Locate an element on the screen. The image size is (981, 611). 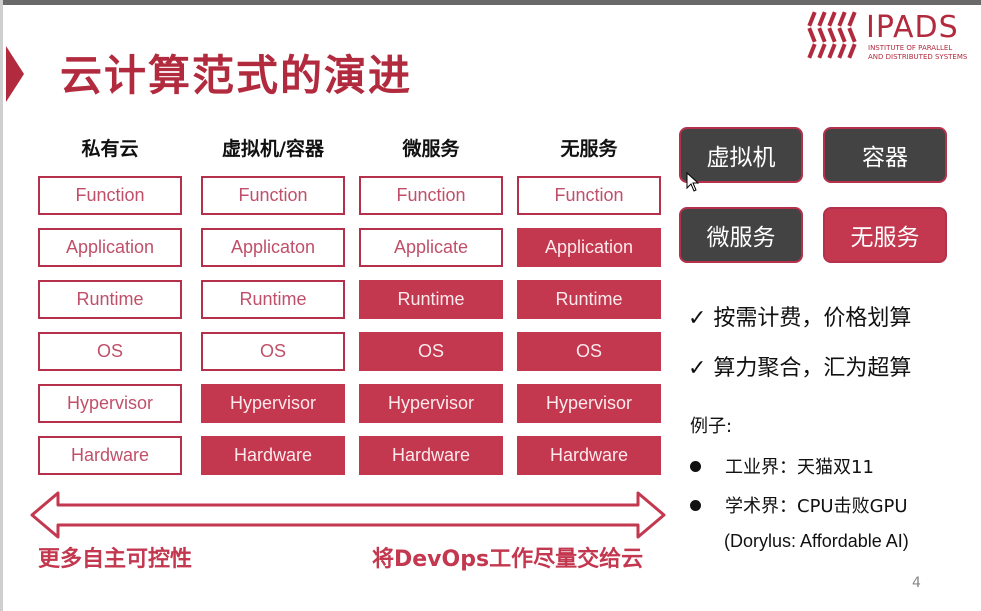
left-border is located at coordinates (1, 305).